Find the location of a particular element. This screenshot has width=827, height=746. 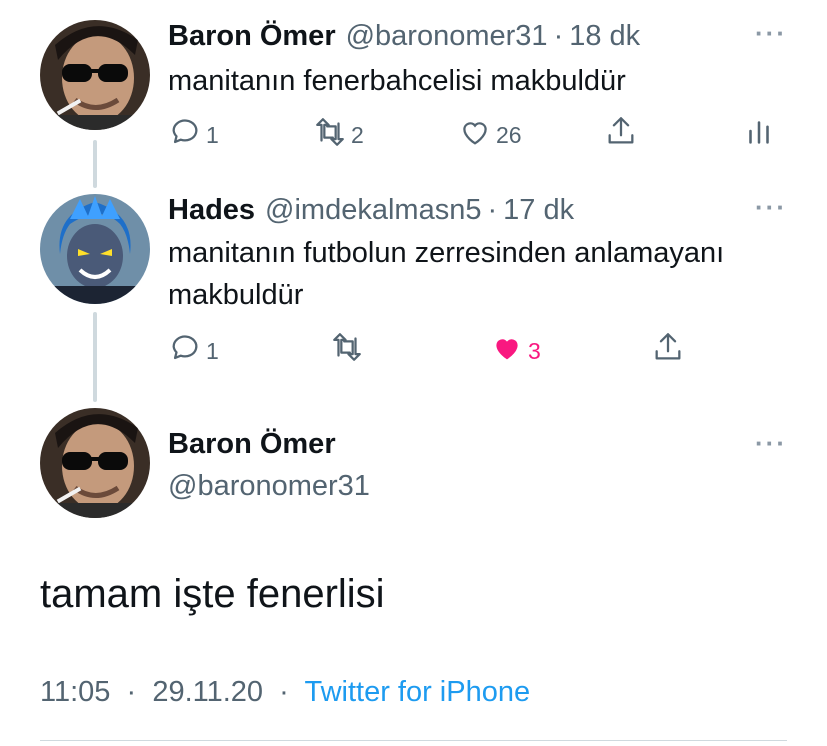

analytics-button is located at coordinates (759, 131).